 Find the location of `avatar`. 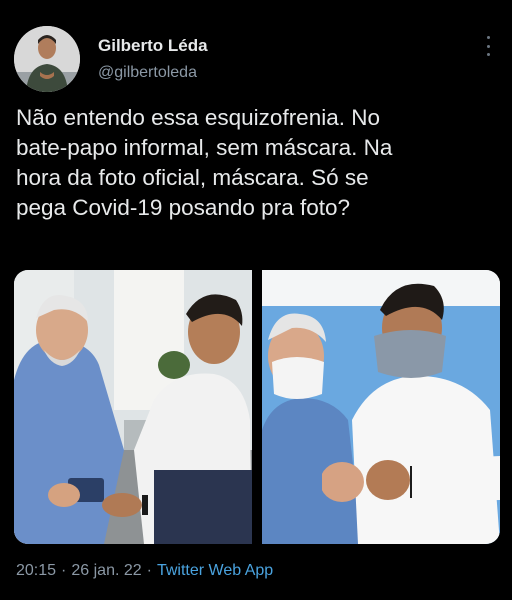

avatar is located at coordinates (47, 59).